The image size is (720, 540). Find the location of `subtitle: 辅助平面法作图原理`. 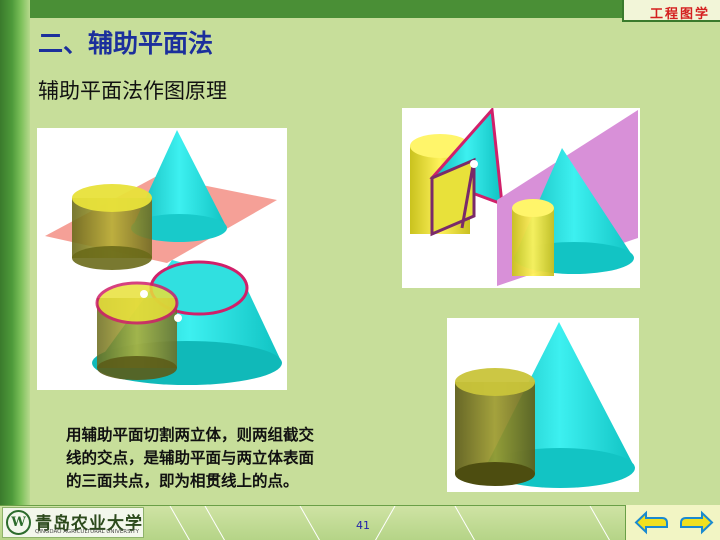

subtitle: 辅助平面法作图原理 is located at coordinates (132, 91).